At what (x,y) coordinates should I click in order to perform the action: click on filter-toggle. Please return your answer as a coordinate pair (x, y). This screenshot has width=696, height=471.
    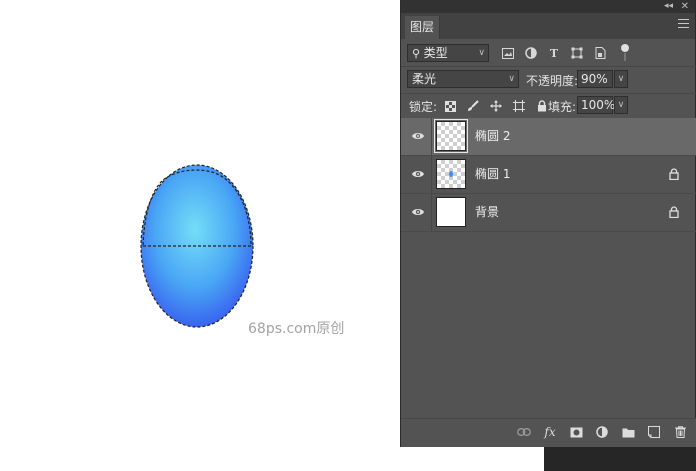
    Looking at the image, I should click on (625, 53).